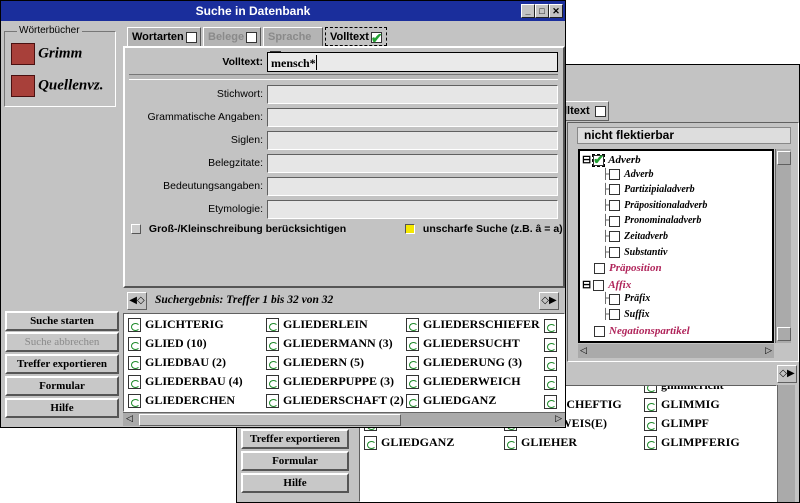  I want to click on back-hits-scrollbar, so click(786, 443).